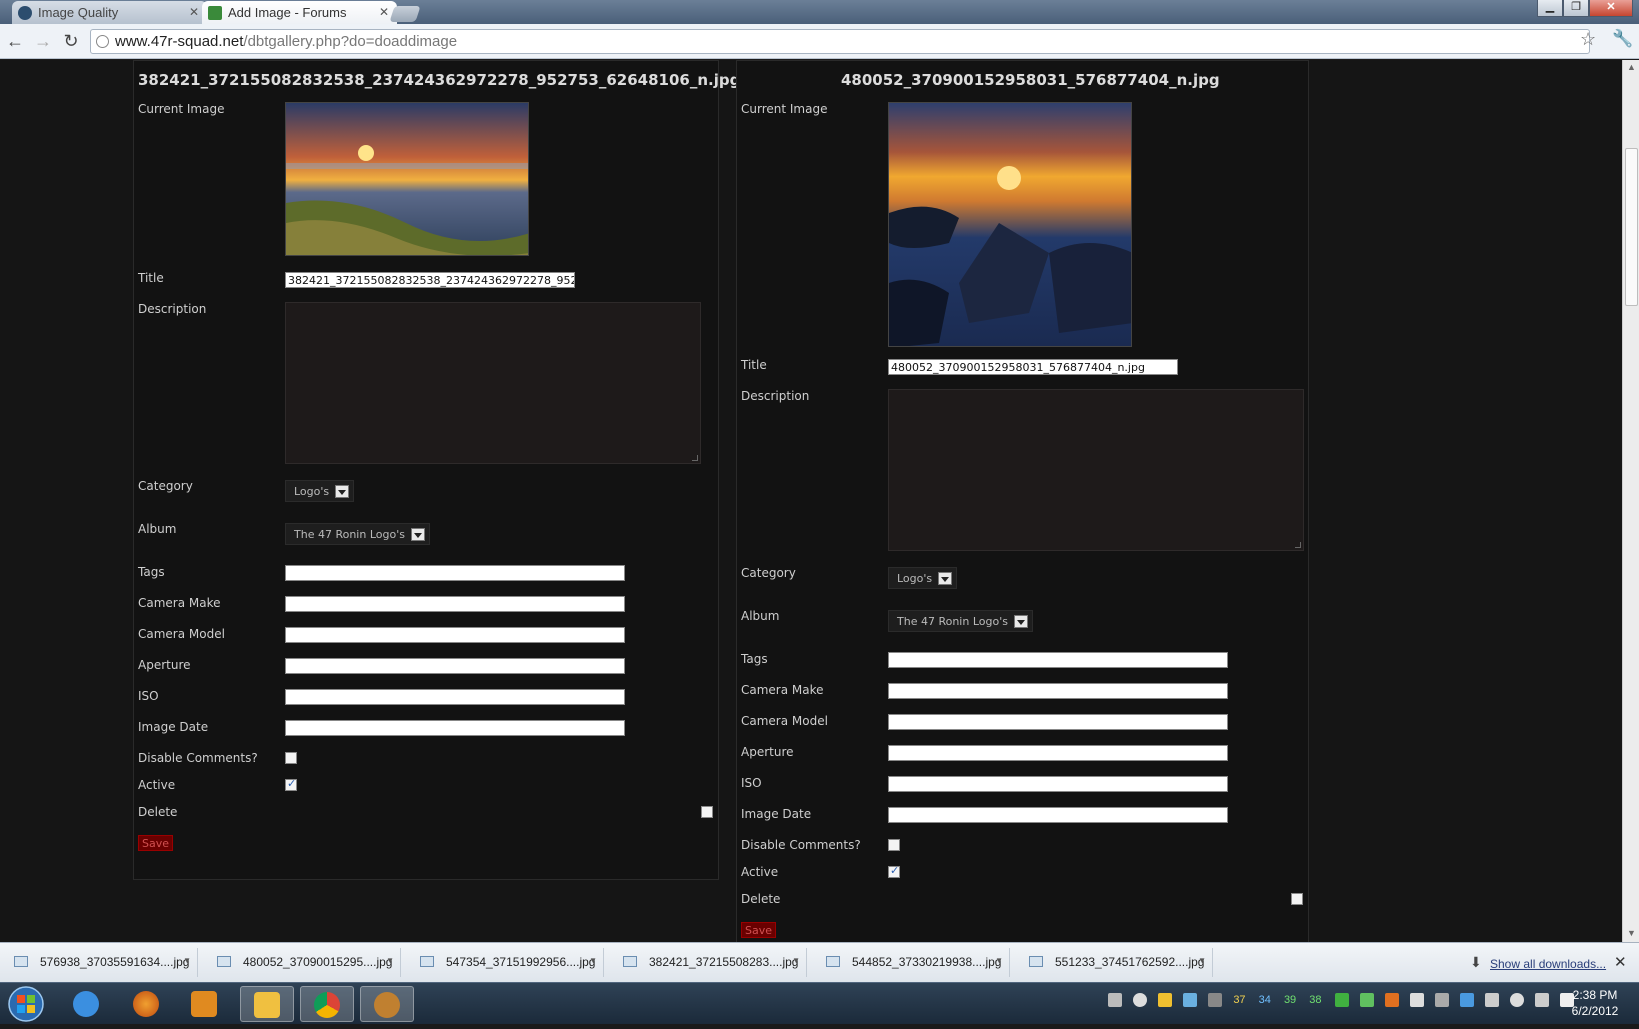  Describe the element at coordinates (1550, 8) in the screenshot. I see `minimize-icon: ▁` at that location.